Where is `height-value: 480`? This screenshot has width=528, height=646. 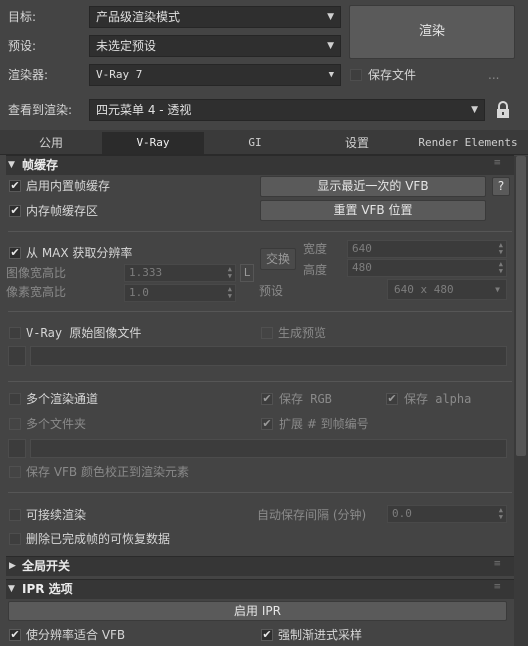 height-value: 480 is located at coordinates (362, 267).